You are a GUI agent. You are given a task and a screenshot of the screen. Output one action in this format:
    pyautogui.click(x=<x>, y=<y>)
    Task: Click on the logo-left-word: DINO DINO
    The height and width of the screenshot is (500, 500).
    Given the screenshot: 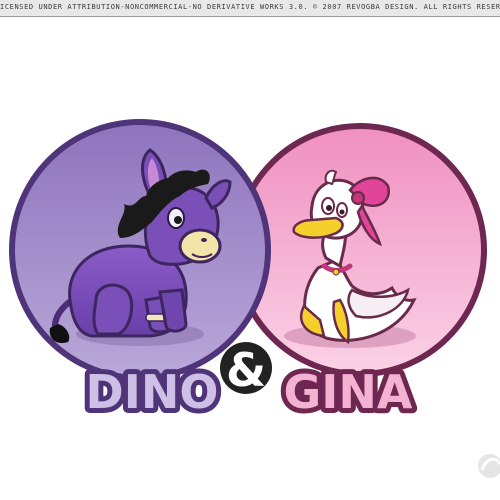 What is the action you would take?
    pyautogui.click(x=152, y=392)
    